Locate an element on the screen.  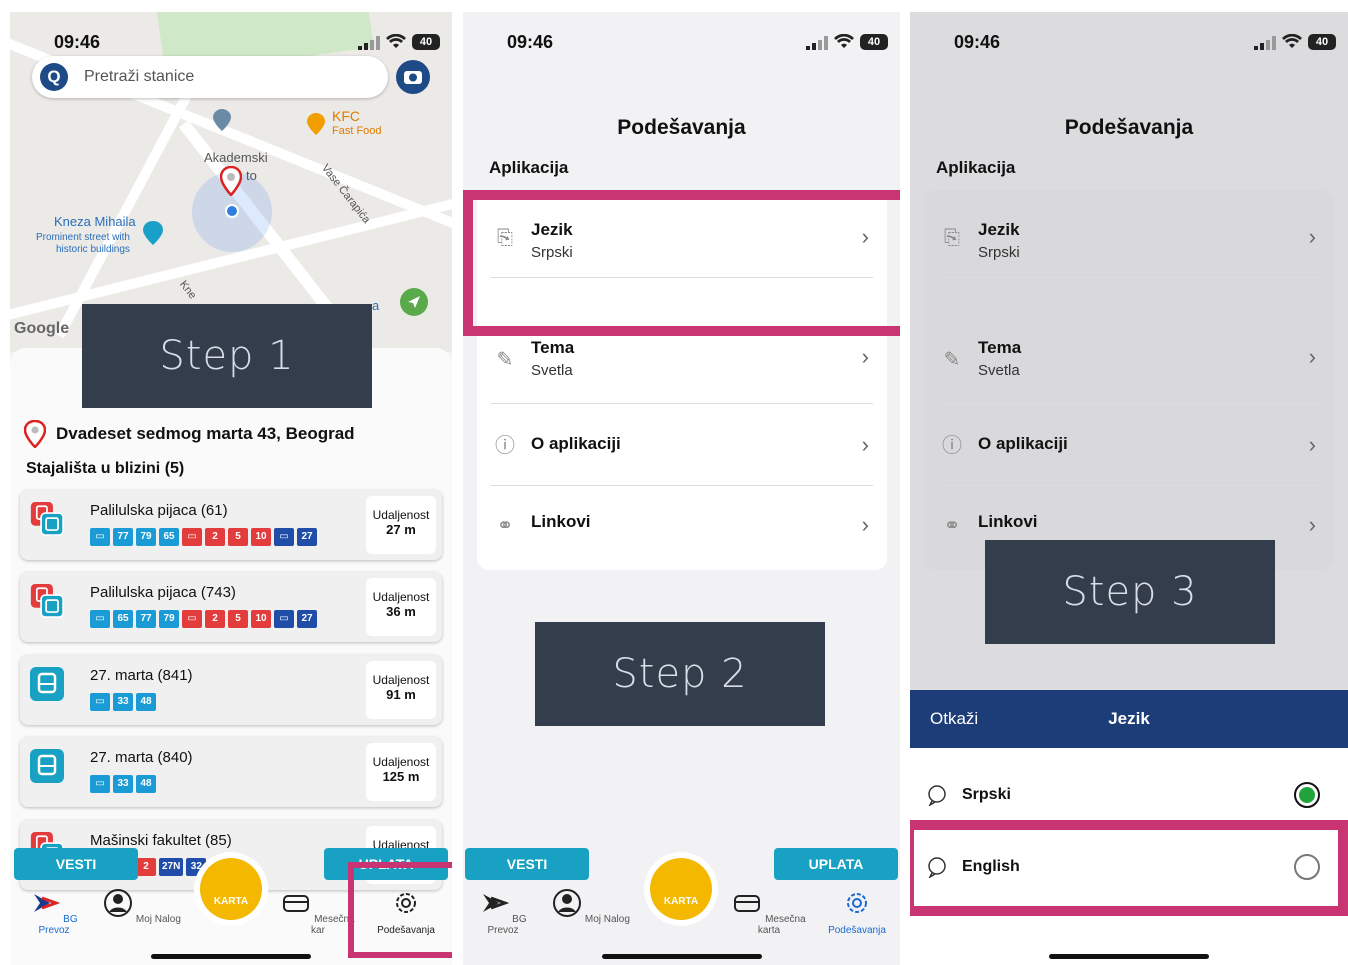
vase-carapica-label: Vase Čarapića is located at coordinates (345, 194).